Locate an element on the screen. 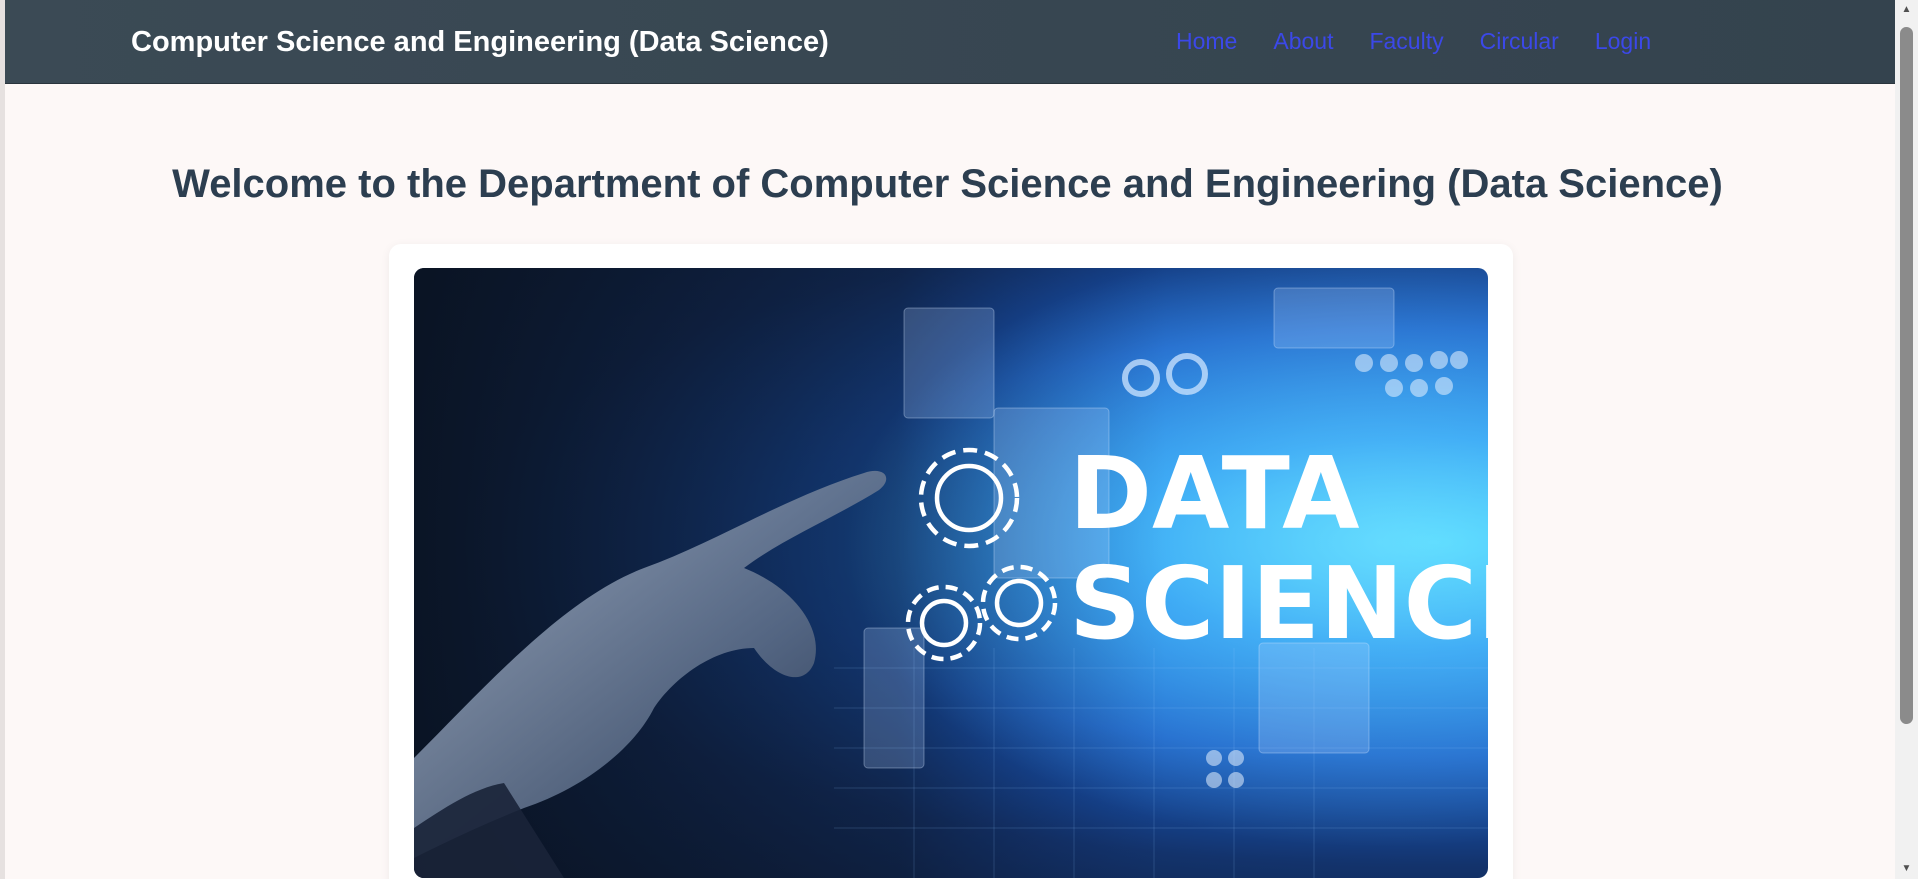 This screenshot has height=879, width=1918. nav-item-faculty: Faculty is located at coordinates (1406, 41).